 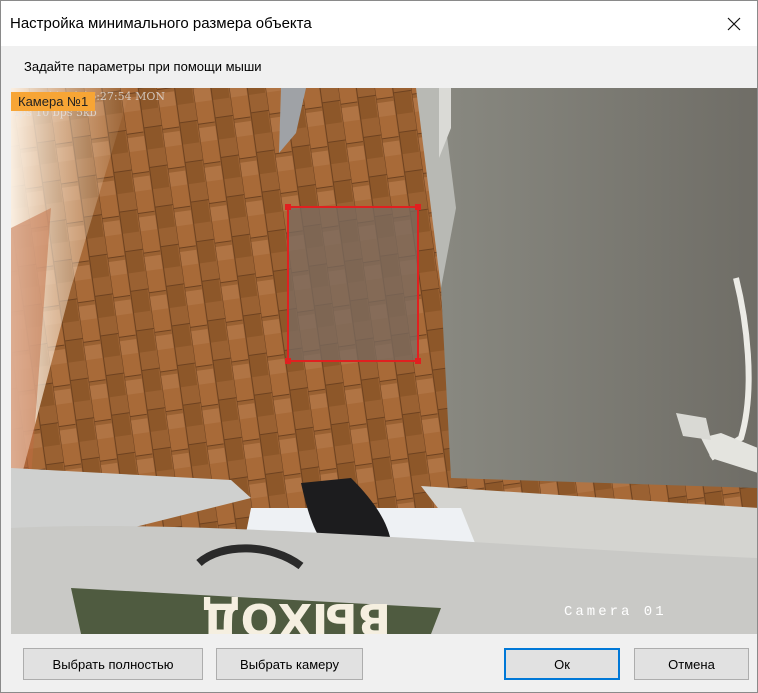 I want to click on close-button, so click(x=734, y=23).